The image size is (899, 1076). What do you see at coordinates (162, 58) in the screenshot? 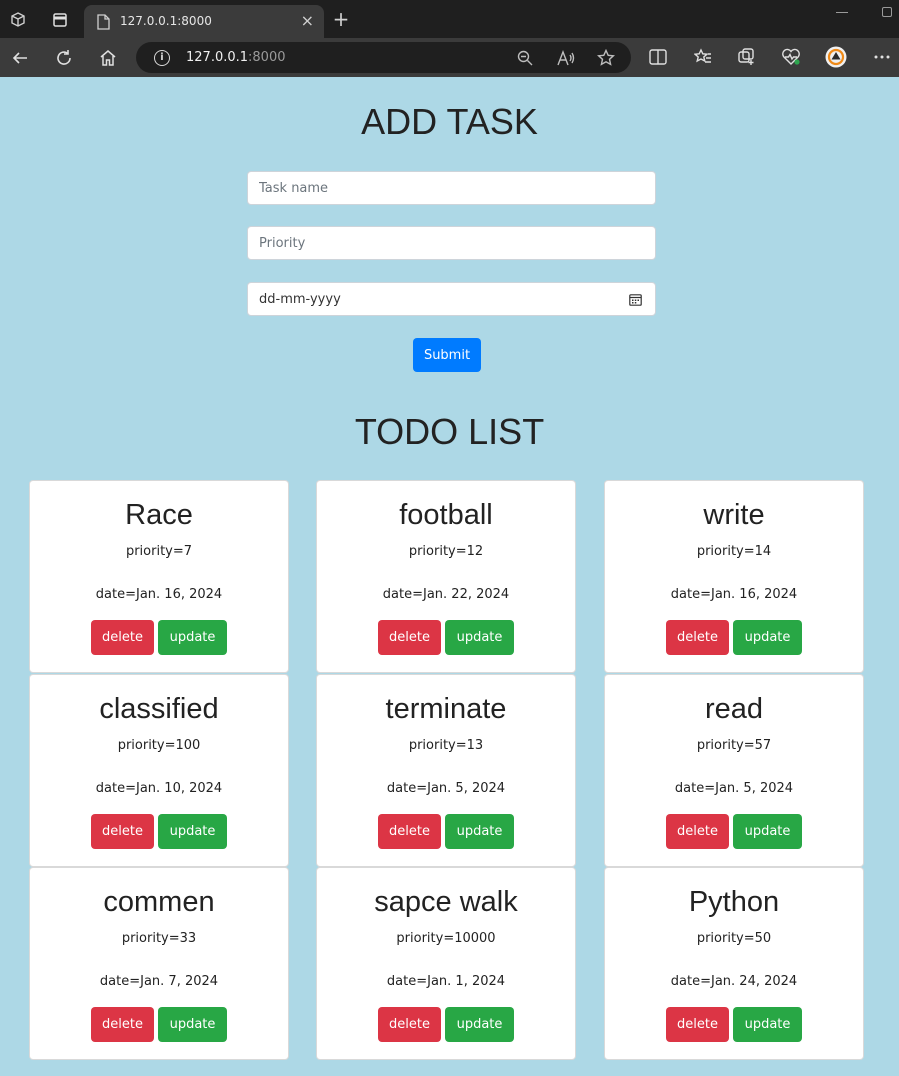
I see `site-info-icon: i` at bounding box center [162, 58].